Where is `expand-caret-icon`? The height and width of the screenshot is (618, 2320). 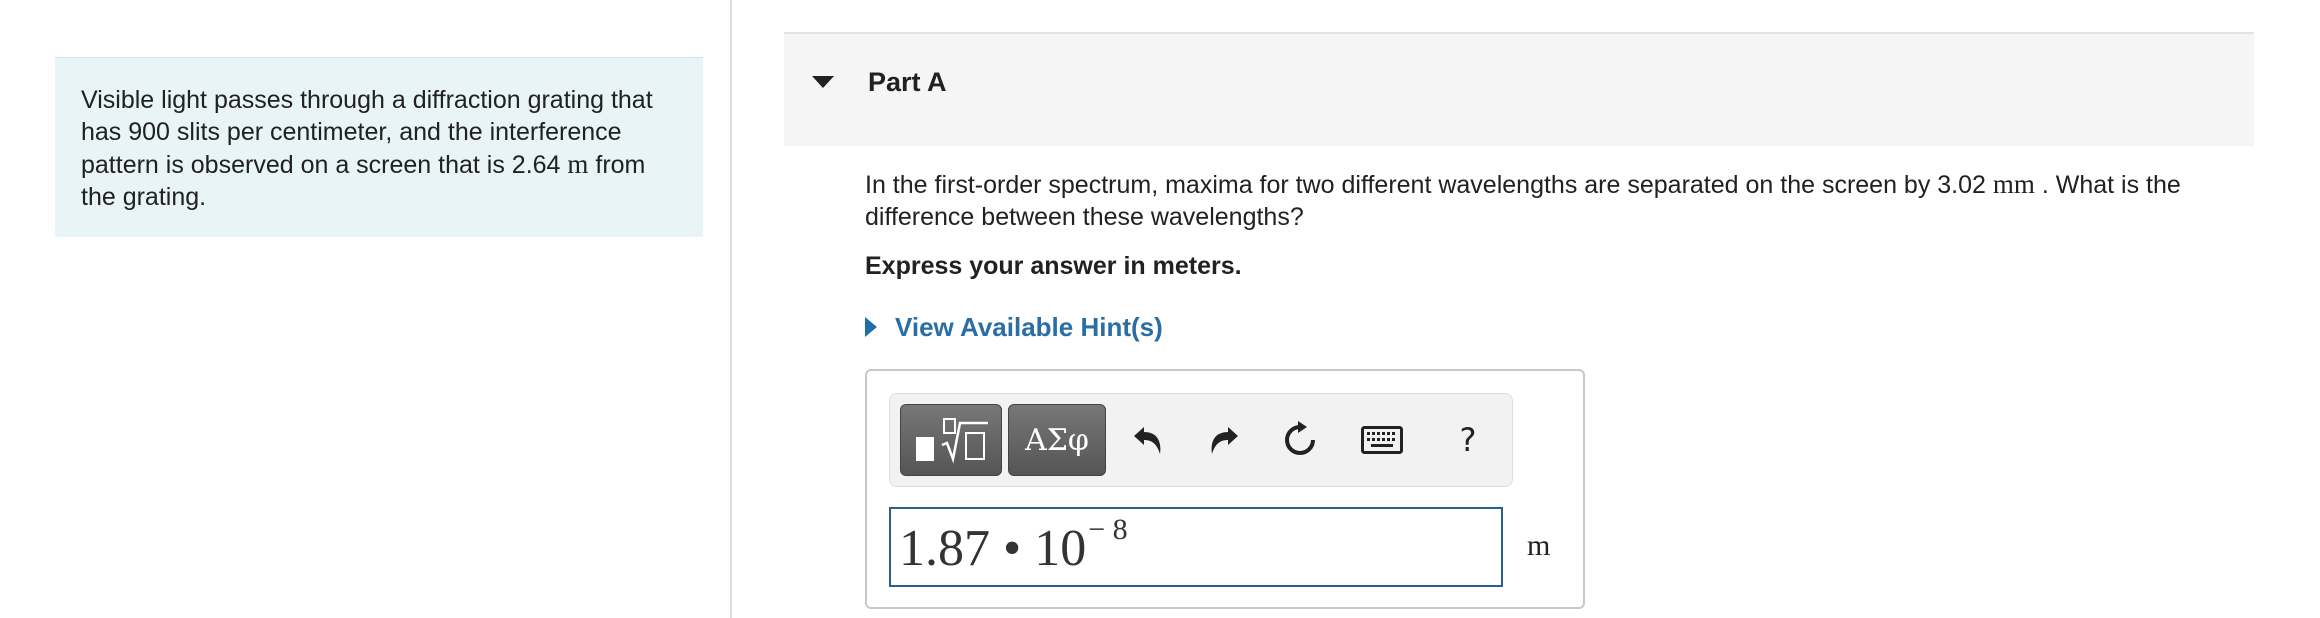
expand-caret-icon is located at coordinates (871, 327).